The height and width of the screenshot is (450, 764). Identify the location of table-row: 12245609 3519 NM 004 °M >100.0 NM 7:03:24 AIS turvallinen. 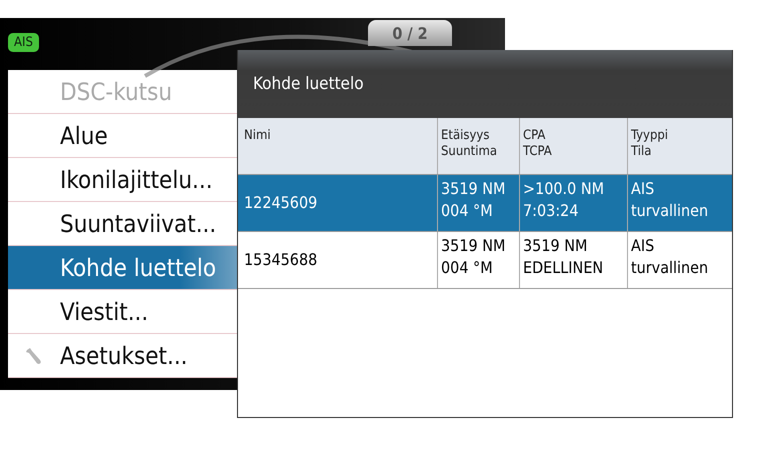
(485, 203).